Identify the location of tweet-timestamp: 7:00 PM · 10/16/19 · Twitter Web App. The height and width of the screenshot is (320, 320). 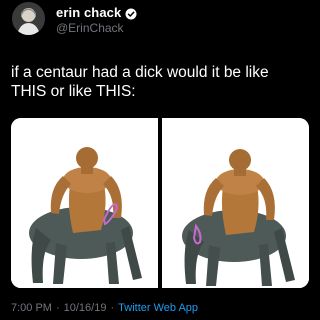
(104, 308).